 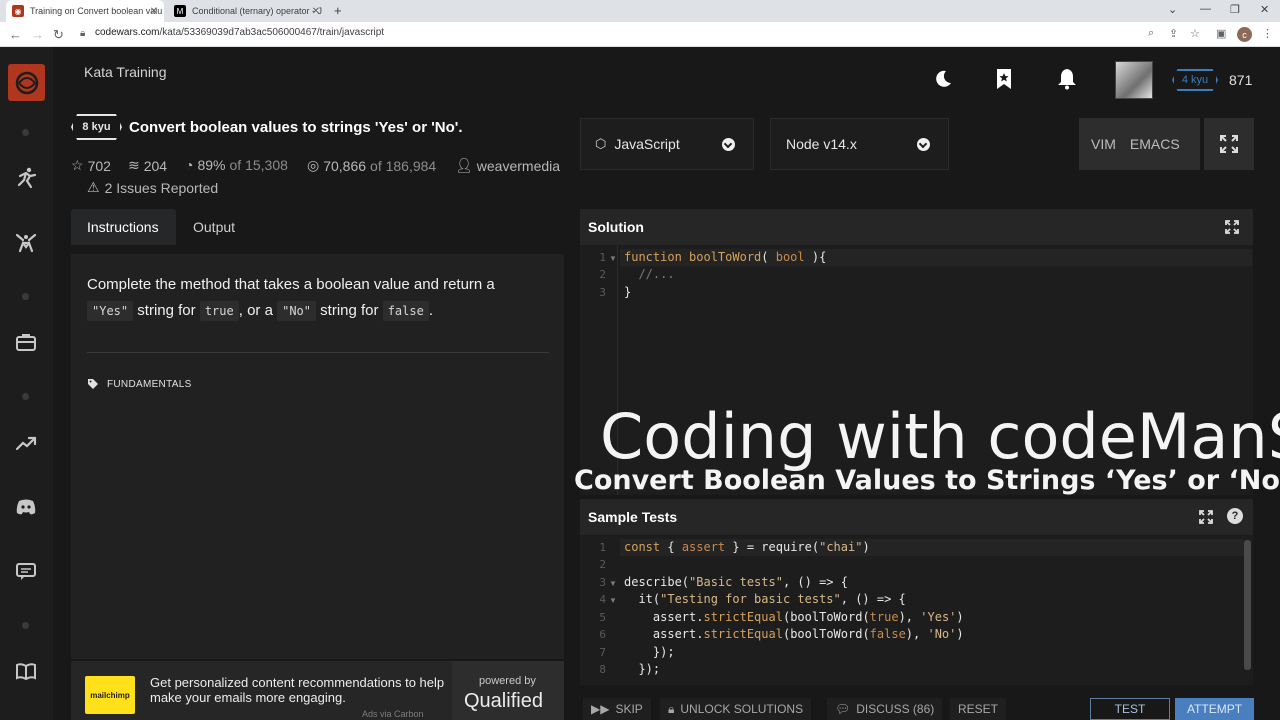 What do you see at coordinates (503, 701) in the screenshot?
I see `qualified-logo-text: Qualified` at bounding box center [503, 701].